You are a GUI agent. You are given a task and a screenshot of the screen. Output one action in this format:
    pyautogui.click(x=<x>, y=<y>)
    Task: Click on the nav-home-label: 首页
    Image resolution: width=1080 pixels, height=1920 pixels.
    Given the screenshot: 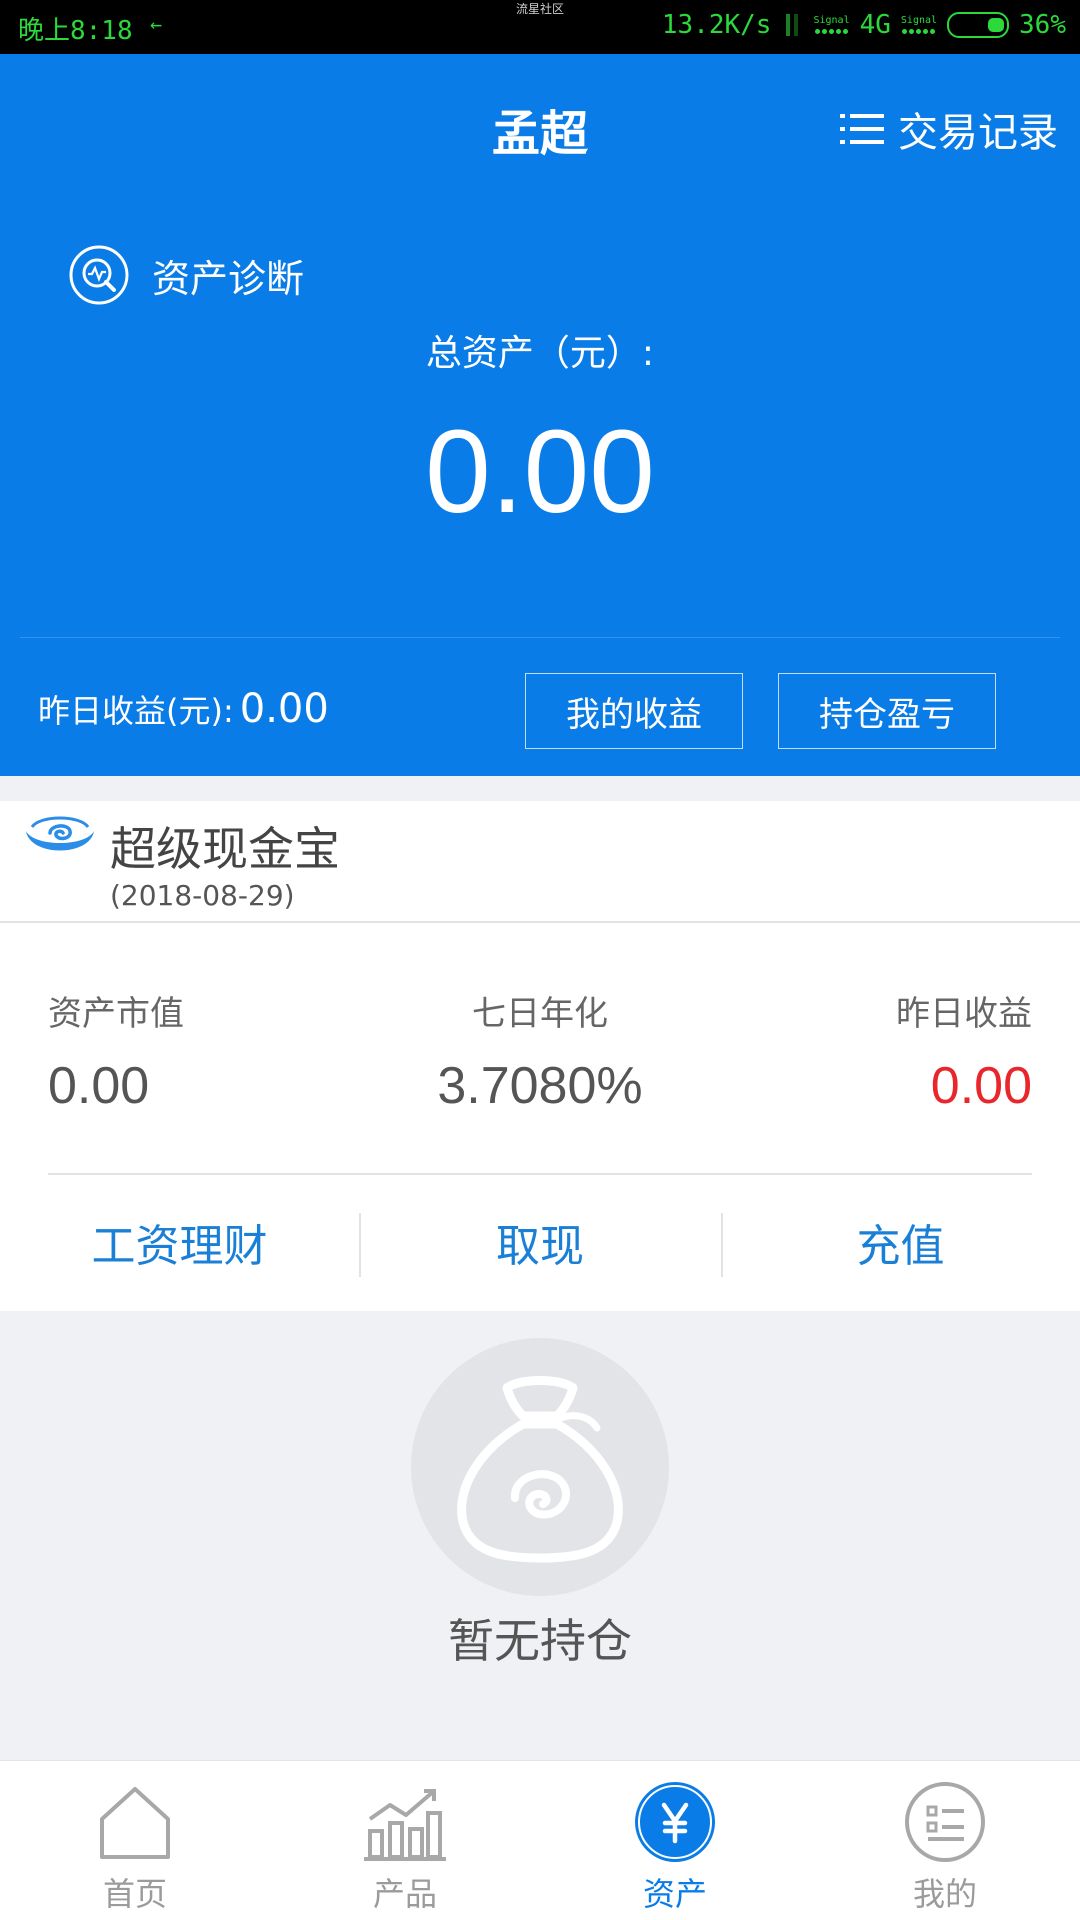 What is the action you would take?
    pyautogui.click(x=134, y=1894)
    